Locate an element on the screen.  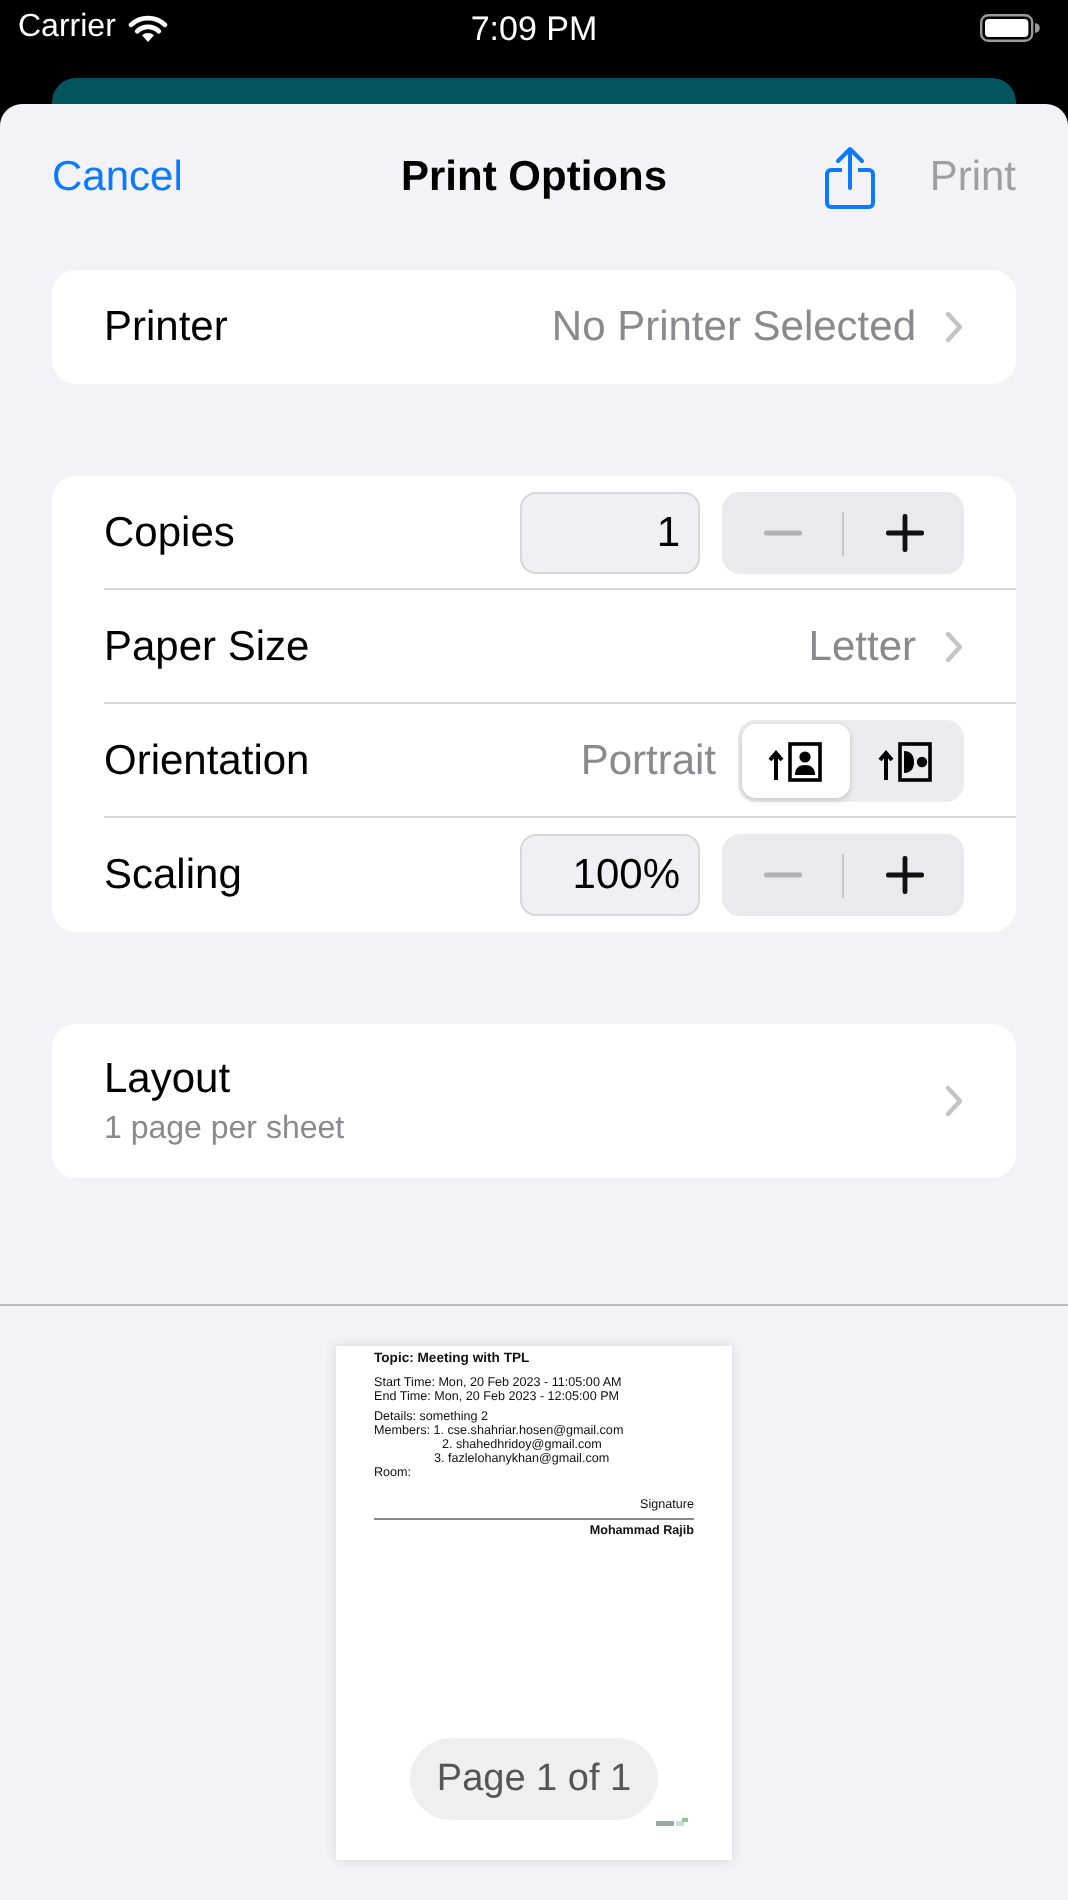
status-time: 7:09 PM is located at coordinates (534, 30).